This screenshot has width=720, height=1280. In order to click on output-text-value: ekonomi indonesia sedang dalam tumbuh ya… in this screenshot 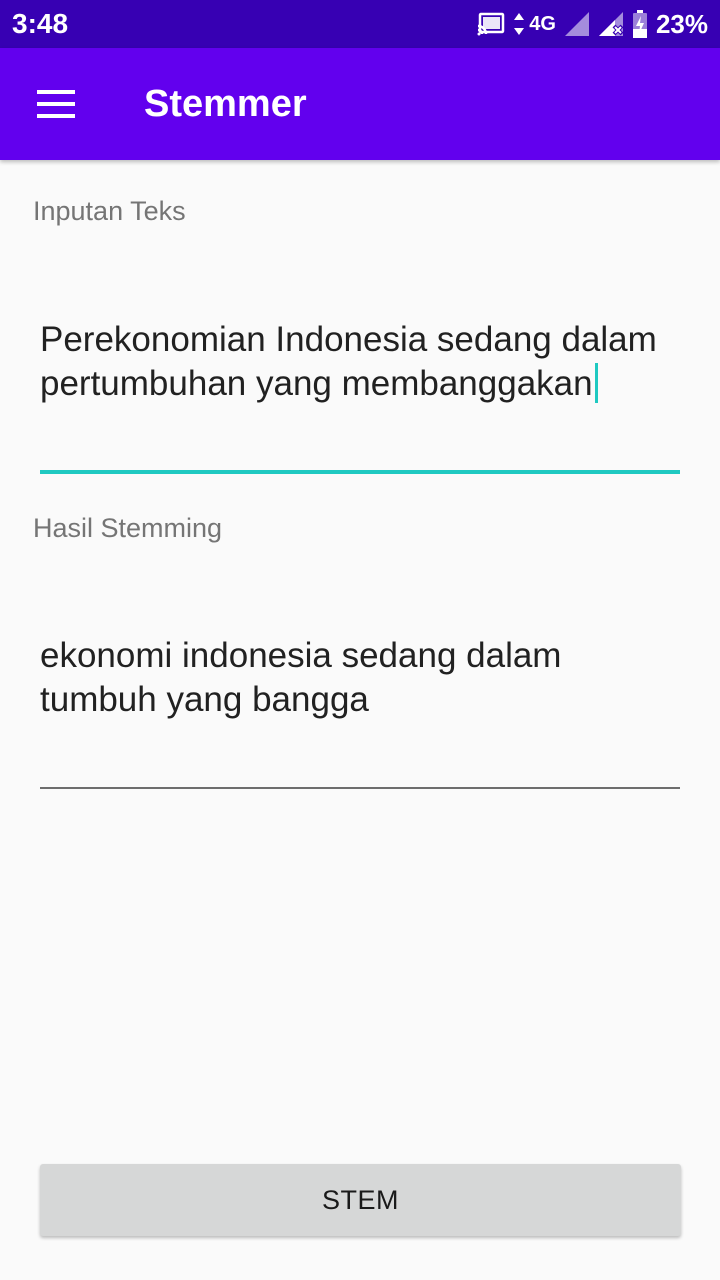, I will do `click(306, 677)`.